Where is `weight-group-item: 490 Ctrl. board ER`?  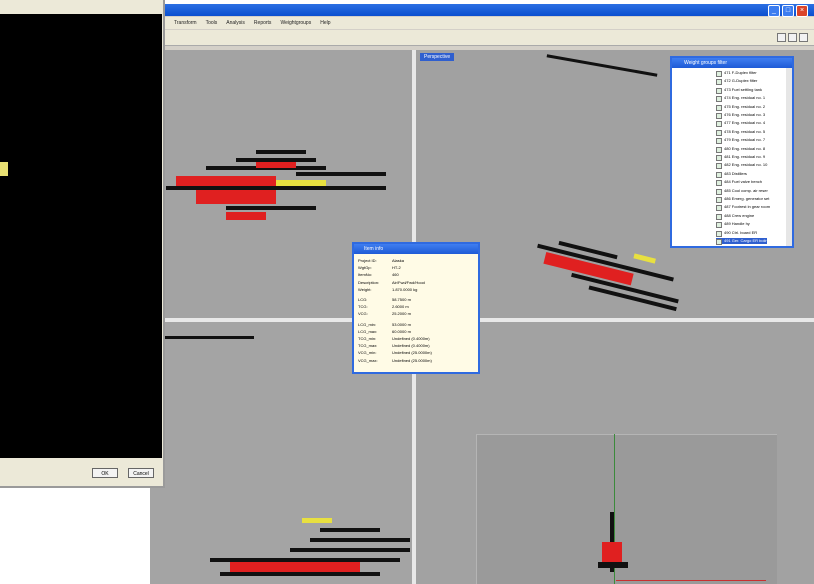
weight-group-item: 490 Ctrl. board ER is located at coordinates (737, 233).